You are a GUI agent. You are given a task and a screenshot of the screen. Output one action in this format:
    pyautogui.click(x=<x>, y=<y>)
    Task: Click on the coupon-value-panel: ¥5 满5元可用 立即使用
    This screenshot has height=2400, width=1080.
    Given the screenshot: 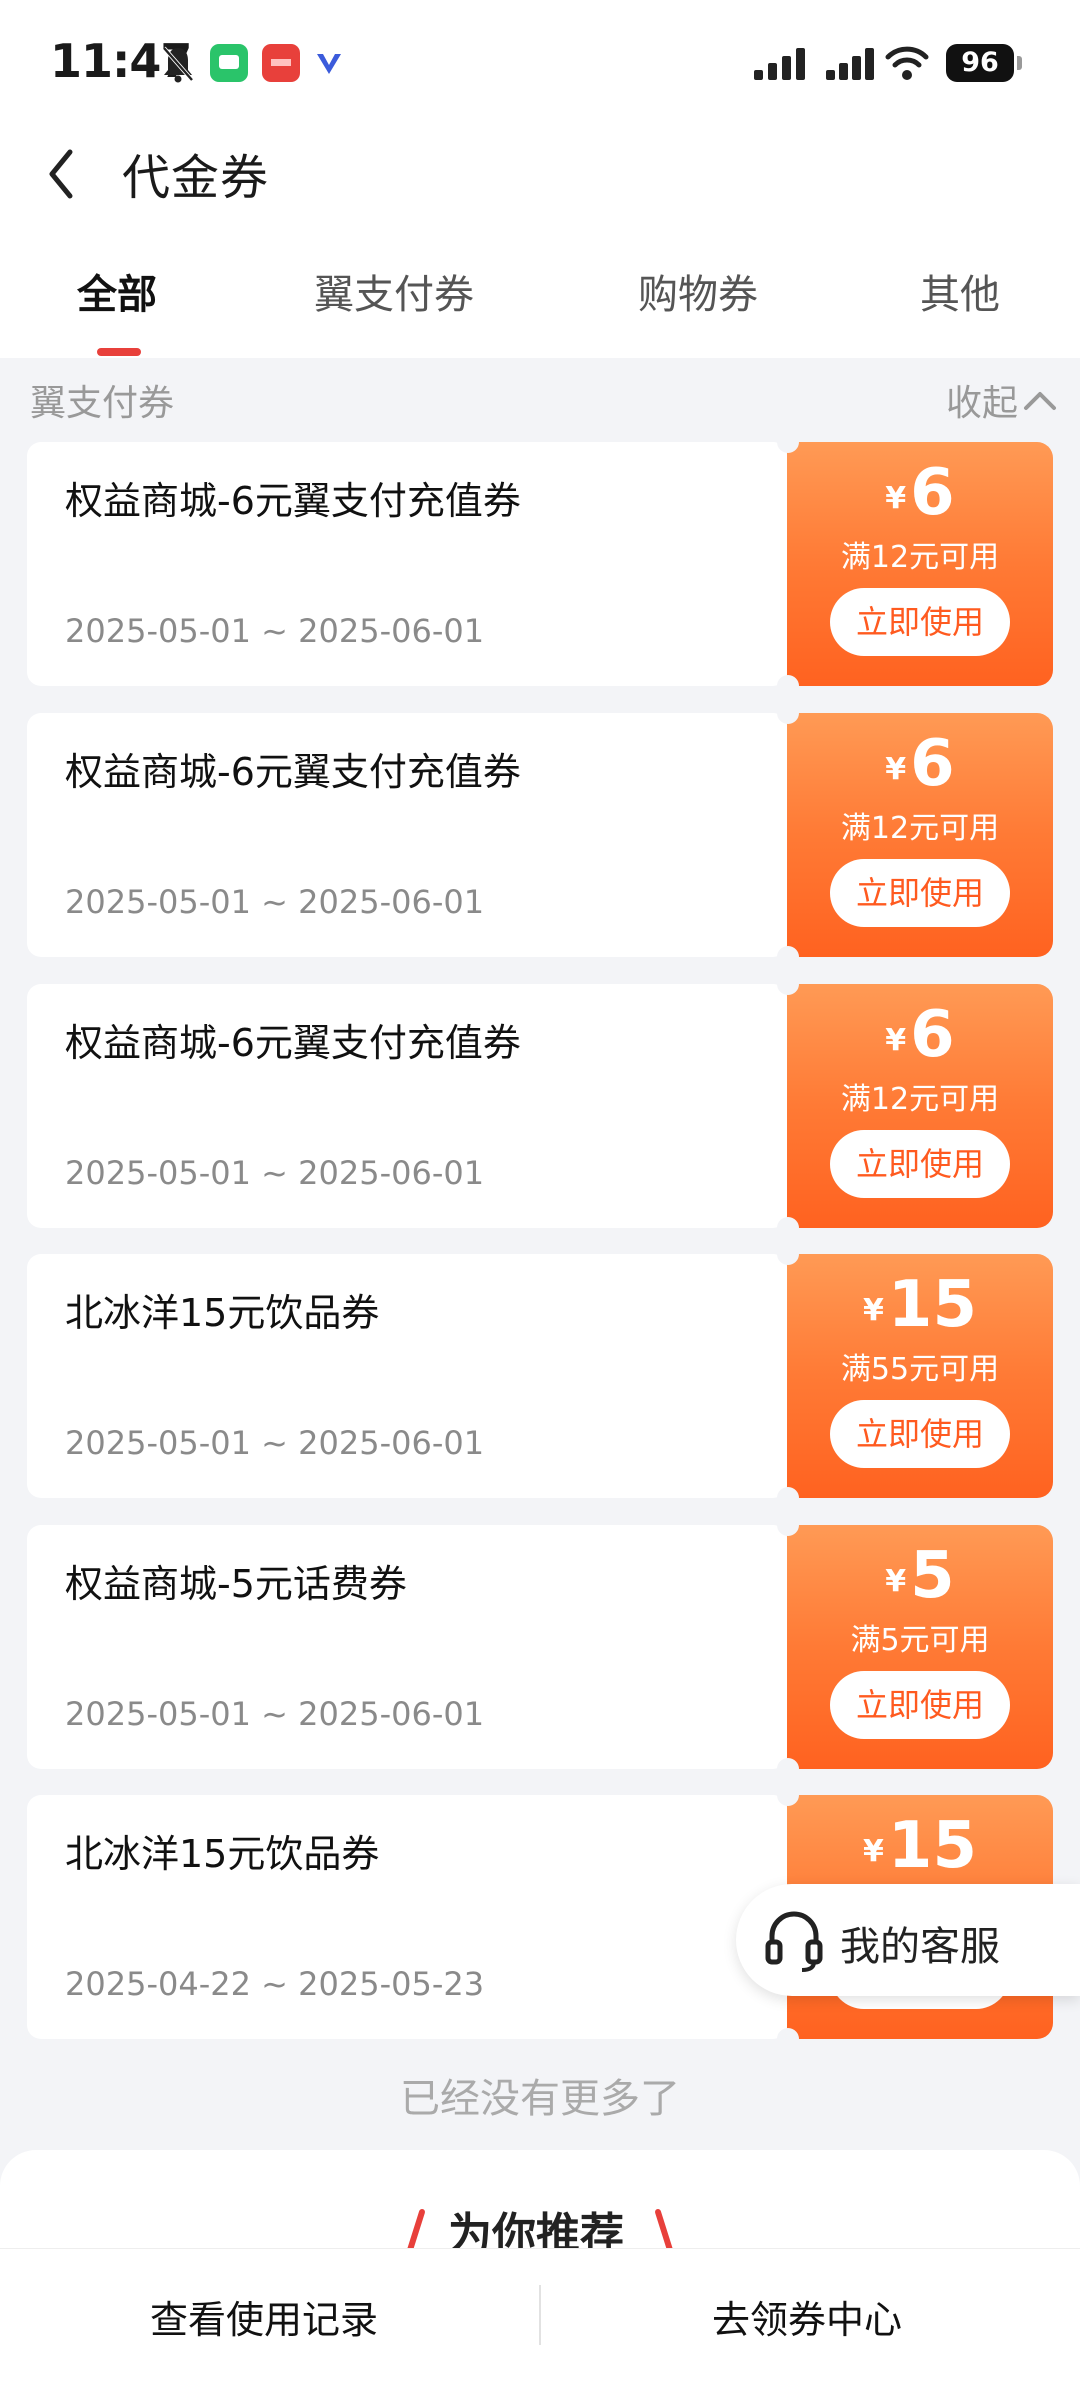 What is the action you would take?
    pyautogui.click(x=920, y=1647)
    